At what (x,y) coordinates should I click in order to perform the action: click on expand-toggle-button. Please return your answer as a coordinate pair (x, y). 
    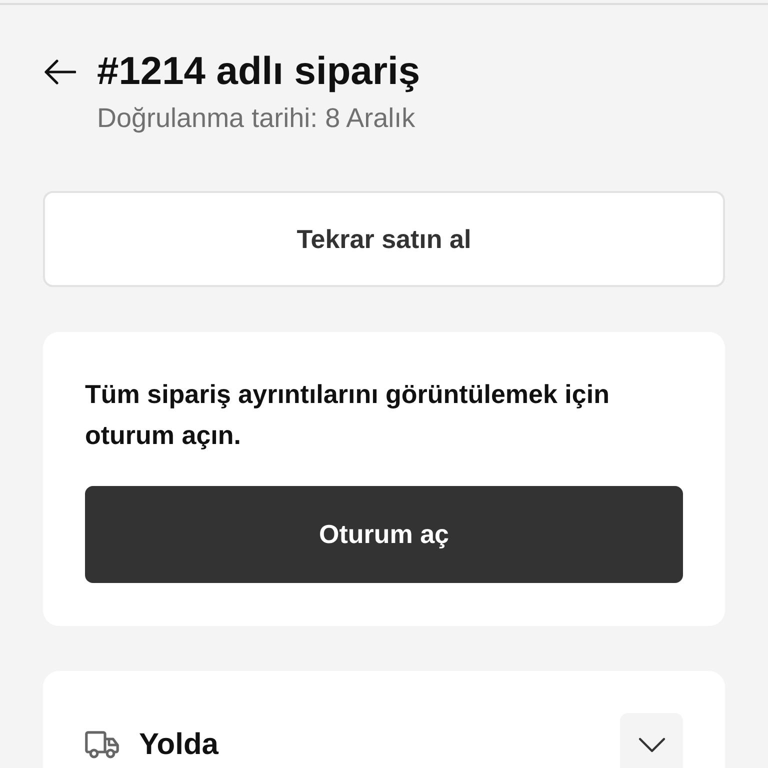
    Looking at the image, I should click on (651, 740).